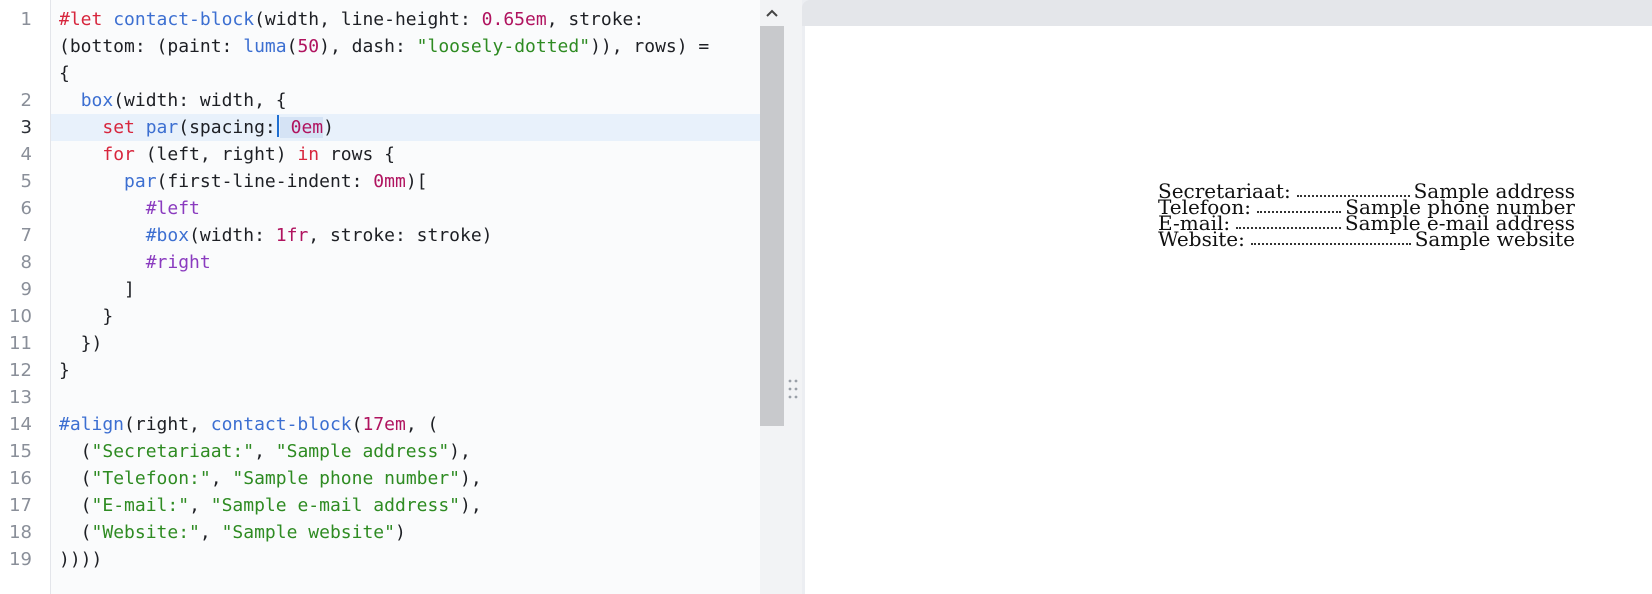 The image size is (1652, 594). Describe the element at coordinates (20, 424) in the screenshot. I see `line-number: 14` at that location.